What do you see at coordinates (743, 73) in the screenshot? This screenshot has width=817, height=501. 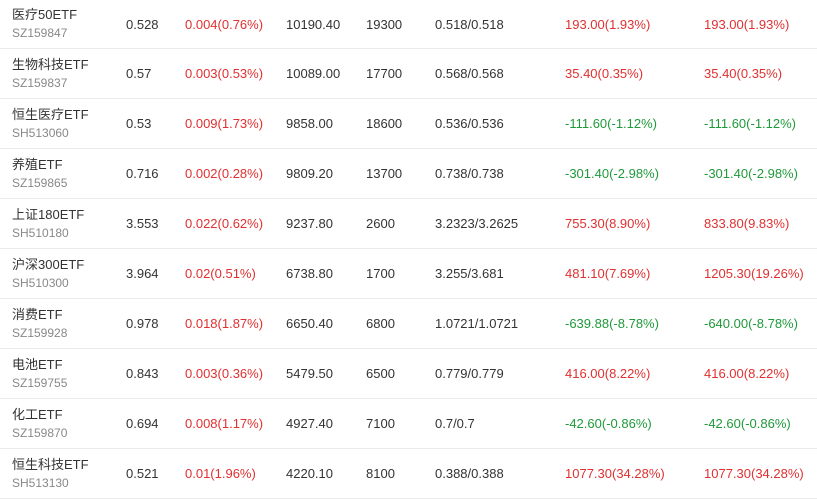 I see `total-pnl: 35.40(0.35%)` at bounding box center [743, 73].